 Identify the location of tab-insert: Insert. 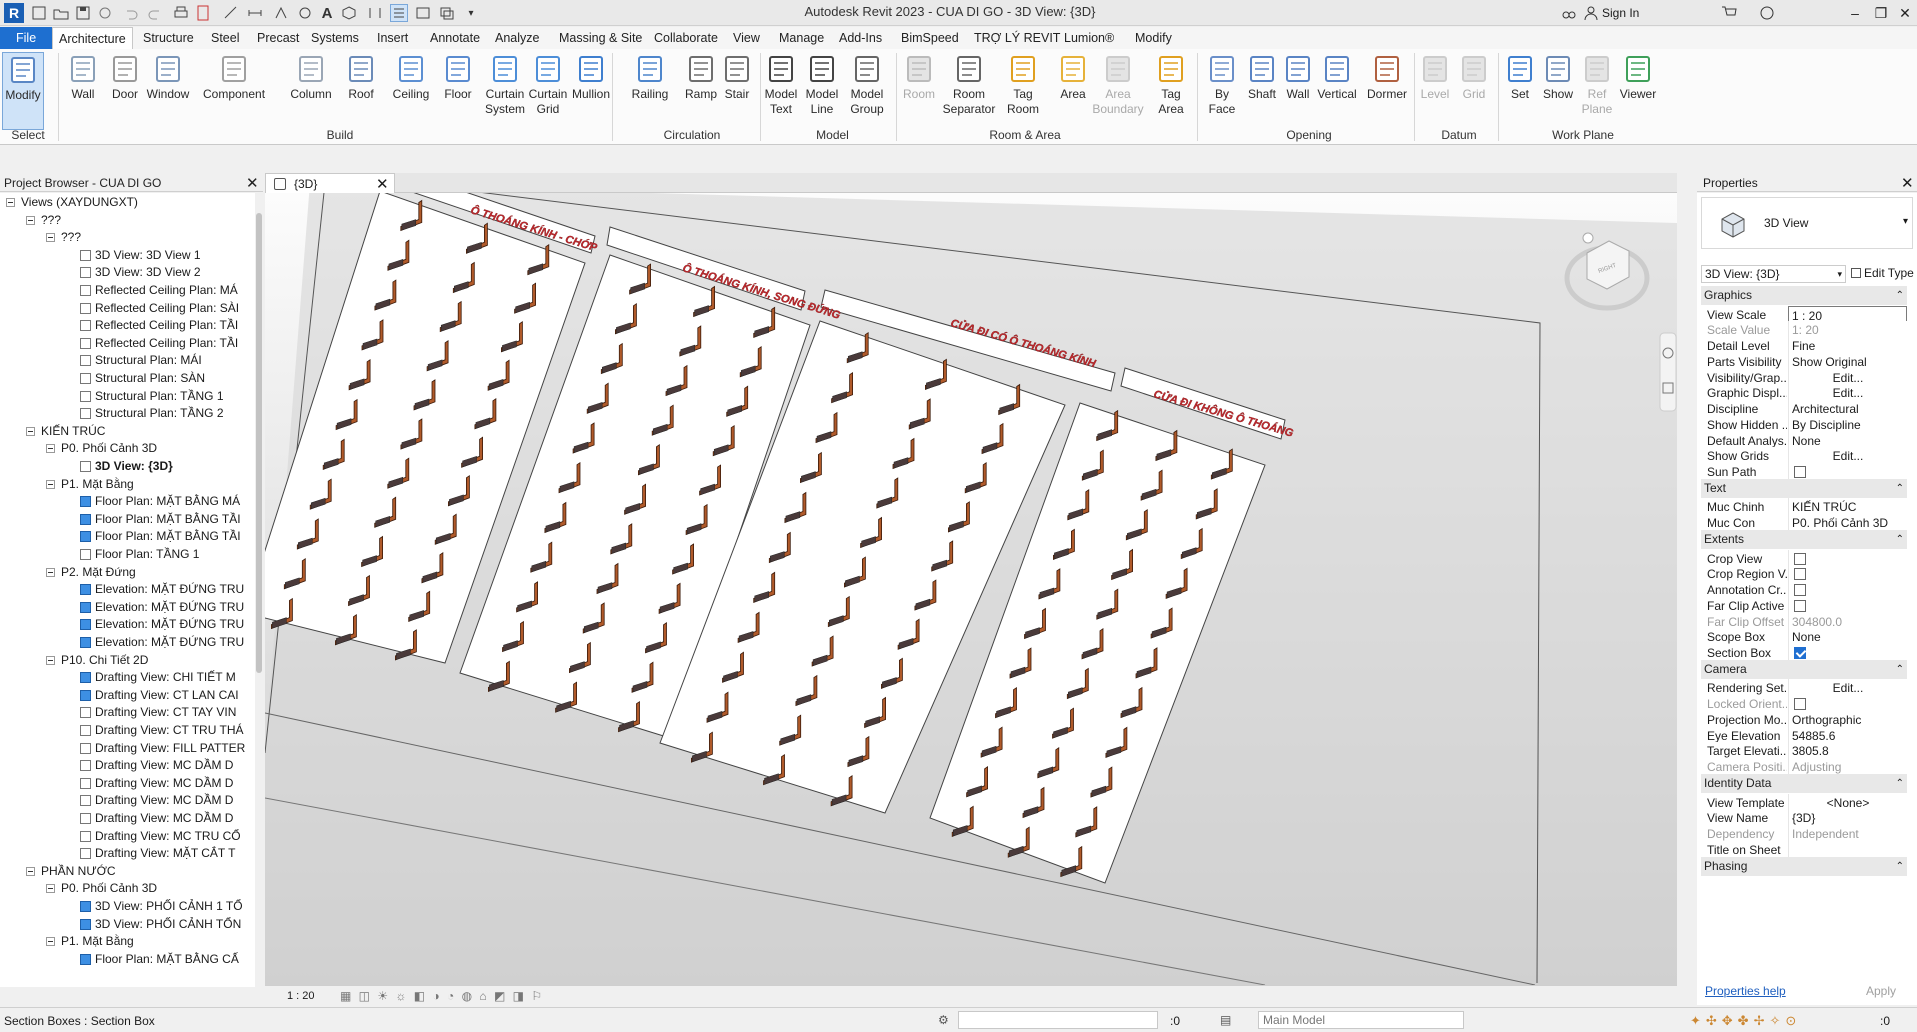
(392, 38).